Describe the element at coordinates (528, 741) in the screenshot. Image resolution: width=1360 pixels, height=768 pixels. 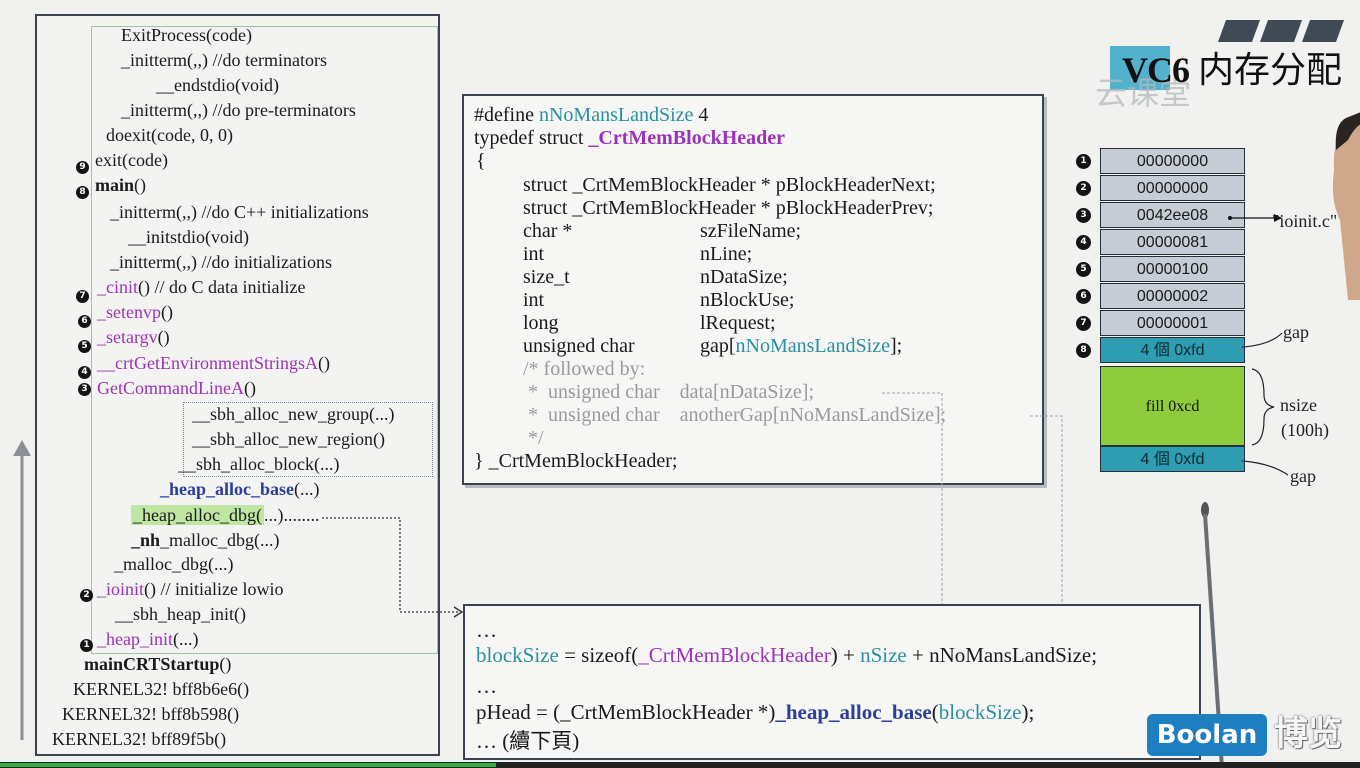
I see `continued-note: … (續下頁)` at that location.